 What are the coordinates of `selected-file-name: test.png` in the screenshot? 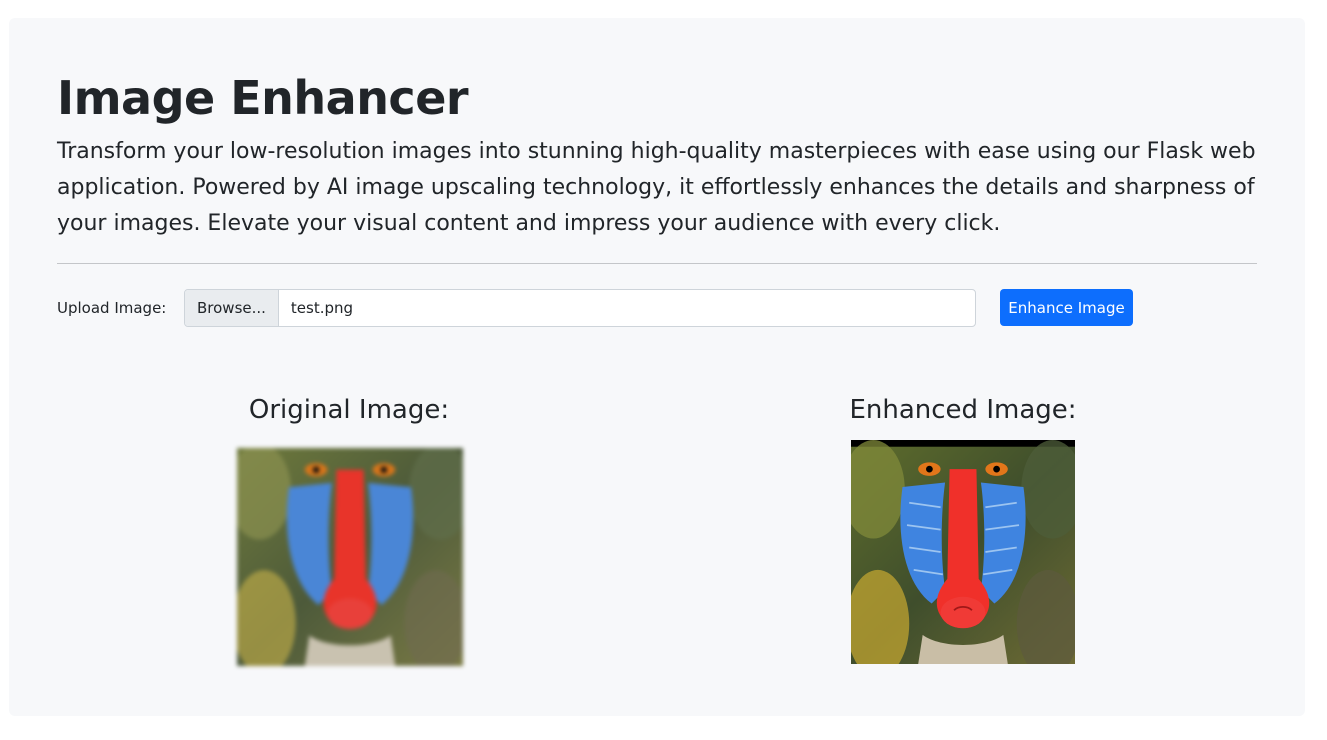 It's located at (322, 308).